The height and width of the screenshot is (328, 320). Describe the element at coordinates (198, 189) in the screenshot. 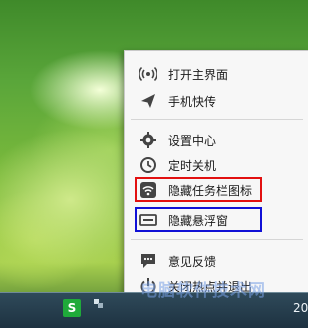

I see `highlight-box-red` at that location.